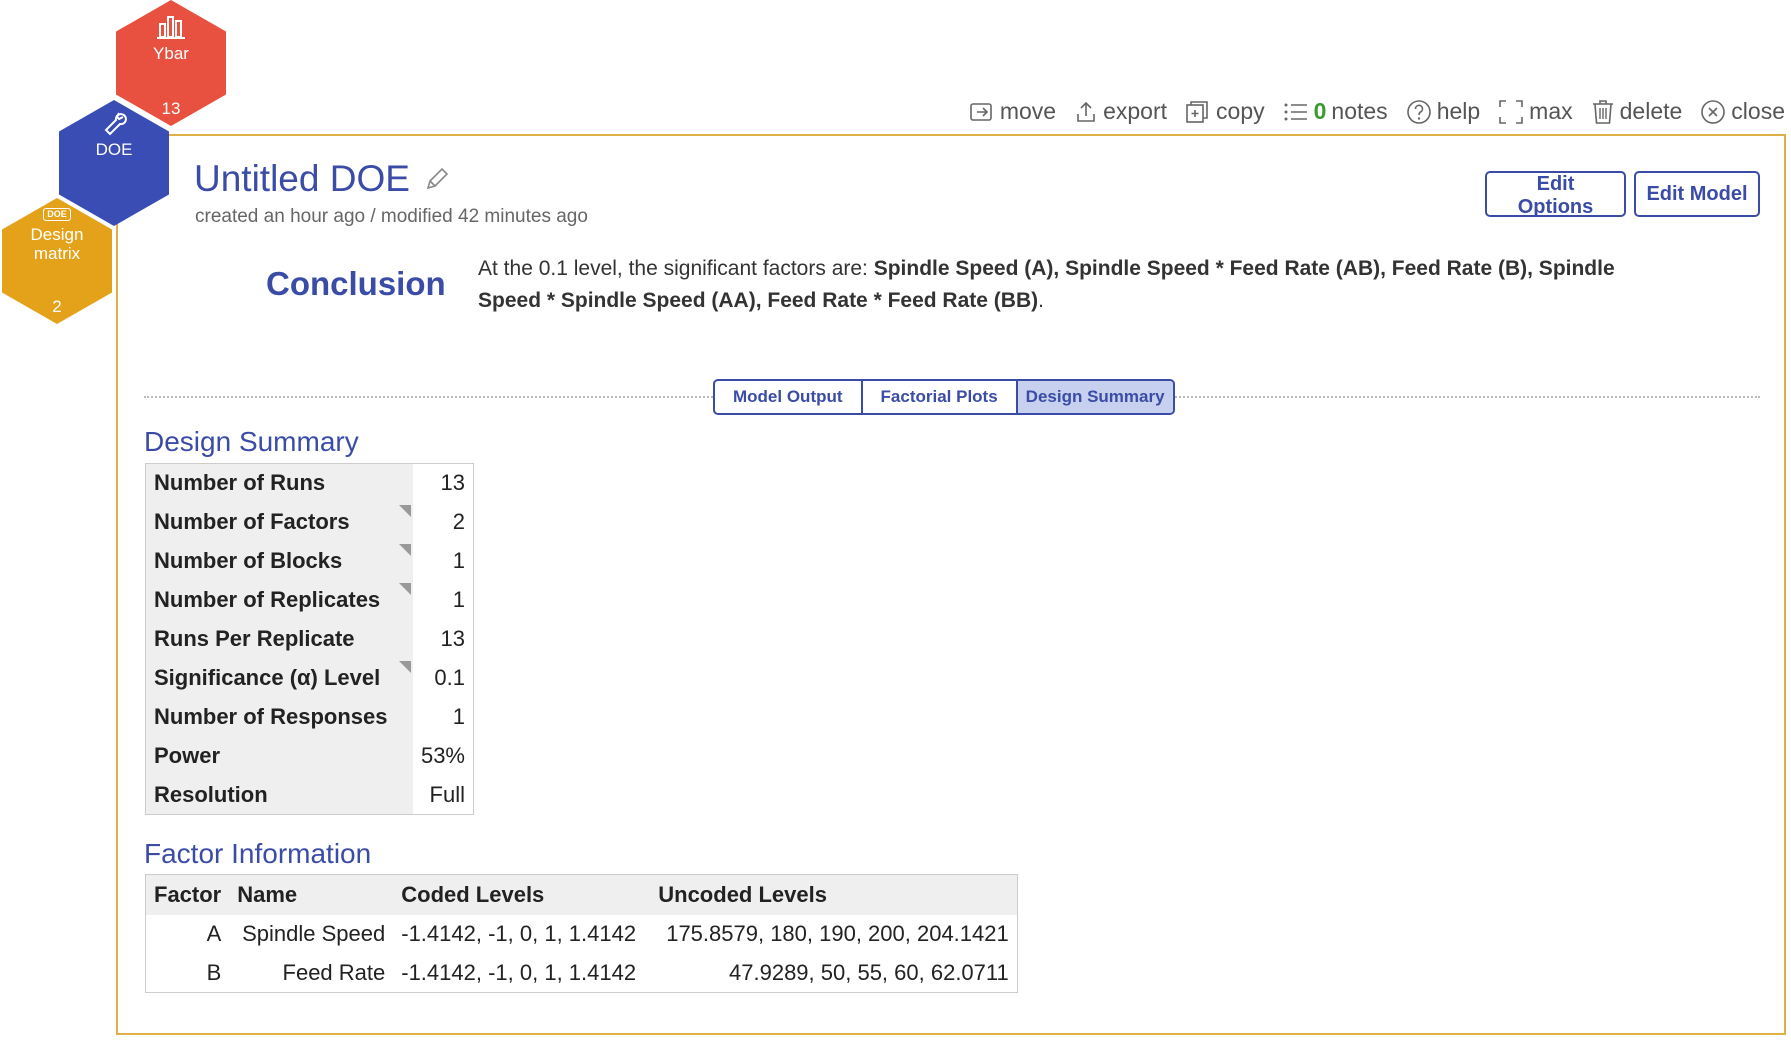 The width and height of the screenshot is (1791, 1042). I want to click on table-row: Resolution Full, so click(309, 795).